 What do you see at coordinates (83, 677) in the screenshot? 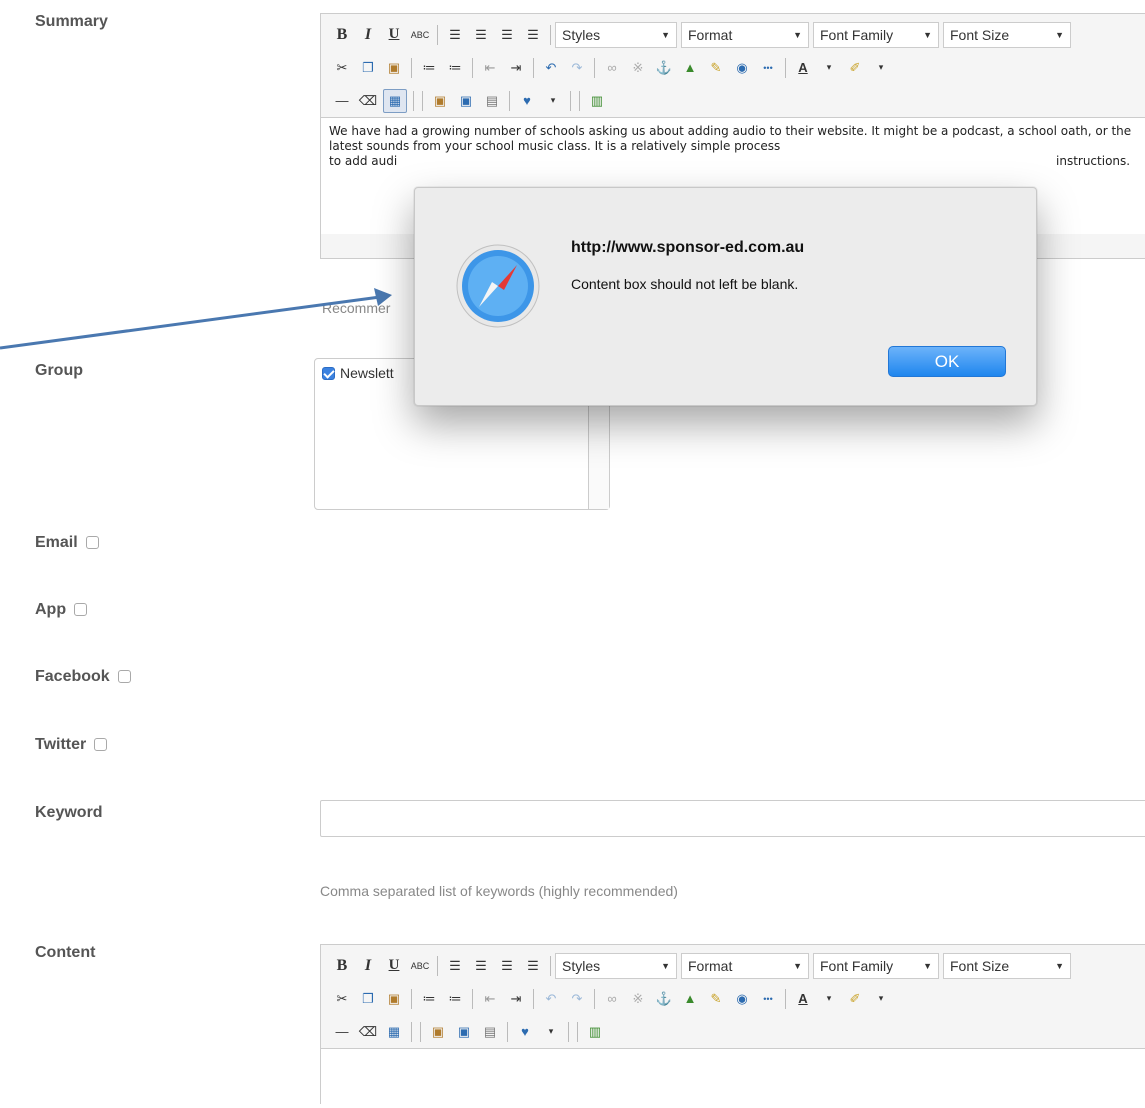
I see `facebook-row: Facebook` at bounding box center [83, 677].